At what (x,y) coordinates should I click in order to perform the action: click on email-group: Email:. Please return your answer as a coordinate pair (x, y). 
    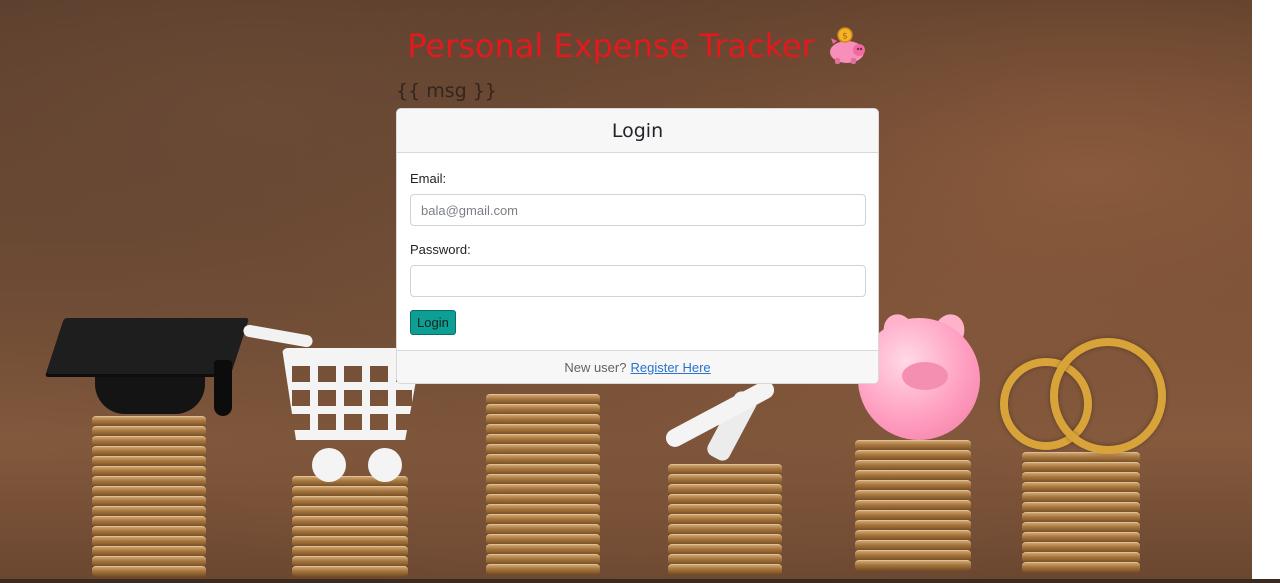
    Looking at the image, I should click on (638, 198).